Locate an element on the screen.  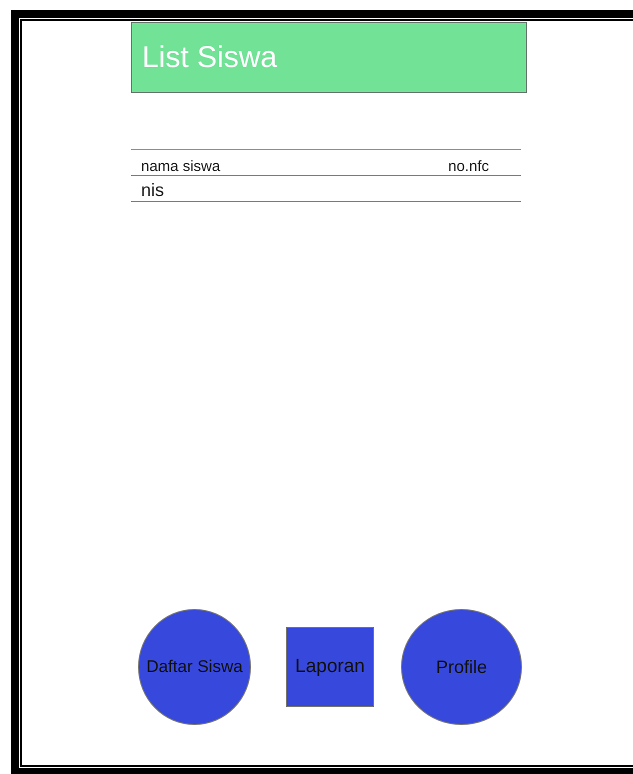
page-title: List Siswa is located at coordinates (210, 57).